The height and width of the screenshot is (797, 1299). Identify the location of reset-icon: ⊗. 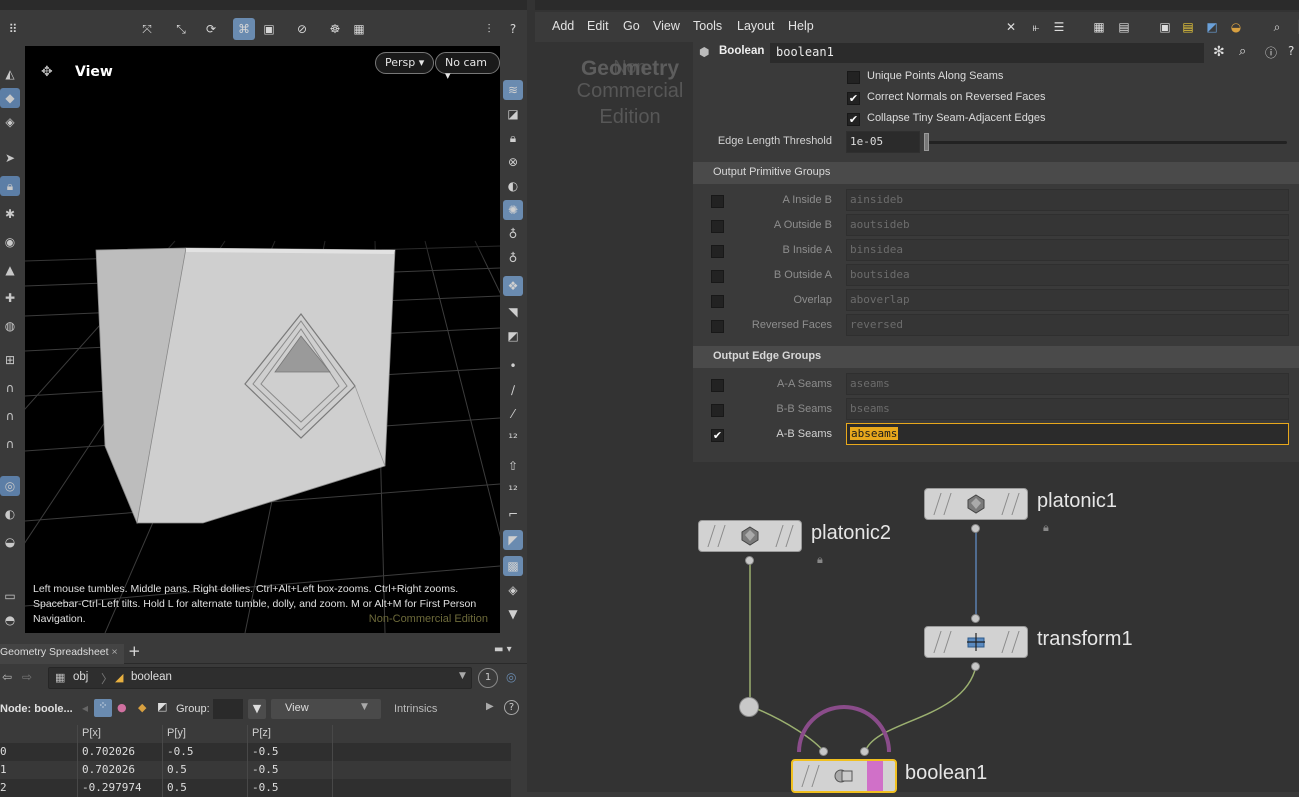
(513, 162).